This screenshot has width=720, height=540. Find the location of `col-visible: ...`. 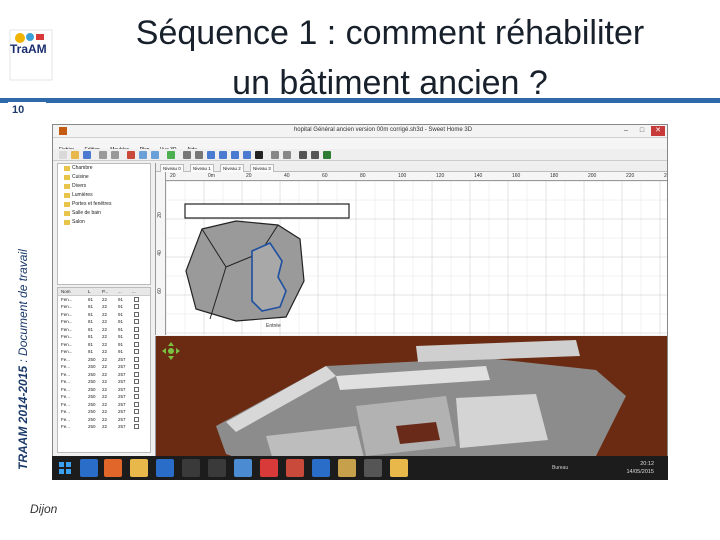

col-visible: ... is located at coordinates (134, 292).